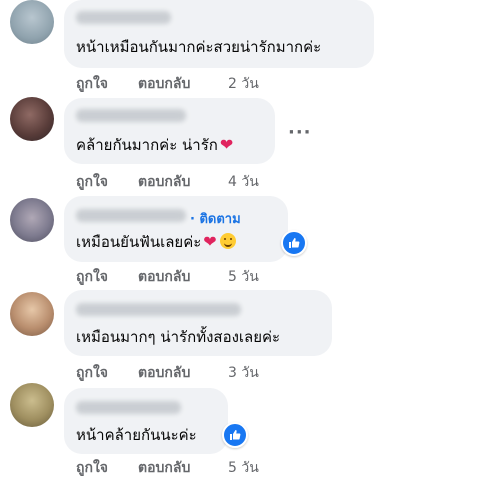 This screenshot has height=480, width=484. I want to click on comment-bubble: คล้ายกันมากค่ะ น่ารัก ❤, so click(169, 131).